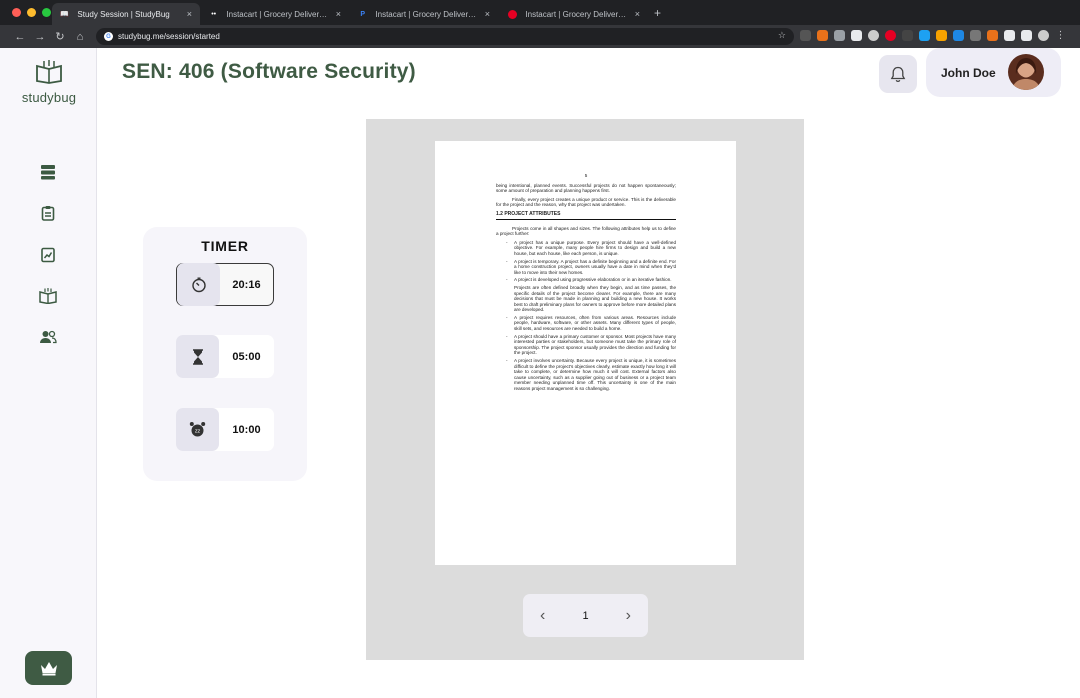  I want to click on sidebar: studybug, so click(48, 373).